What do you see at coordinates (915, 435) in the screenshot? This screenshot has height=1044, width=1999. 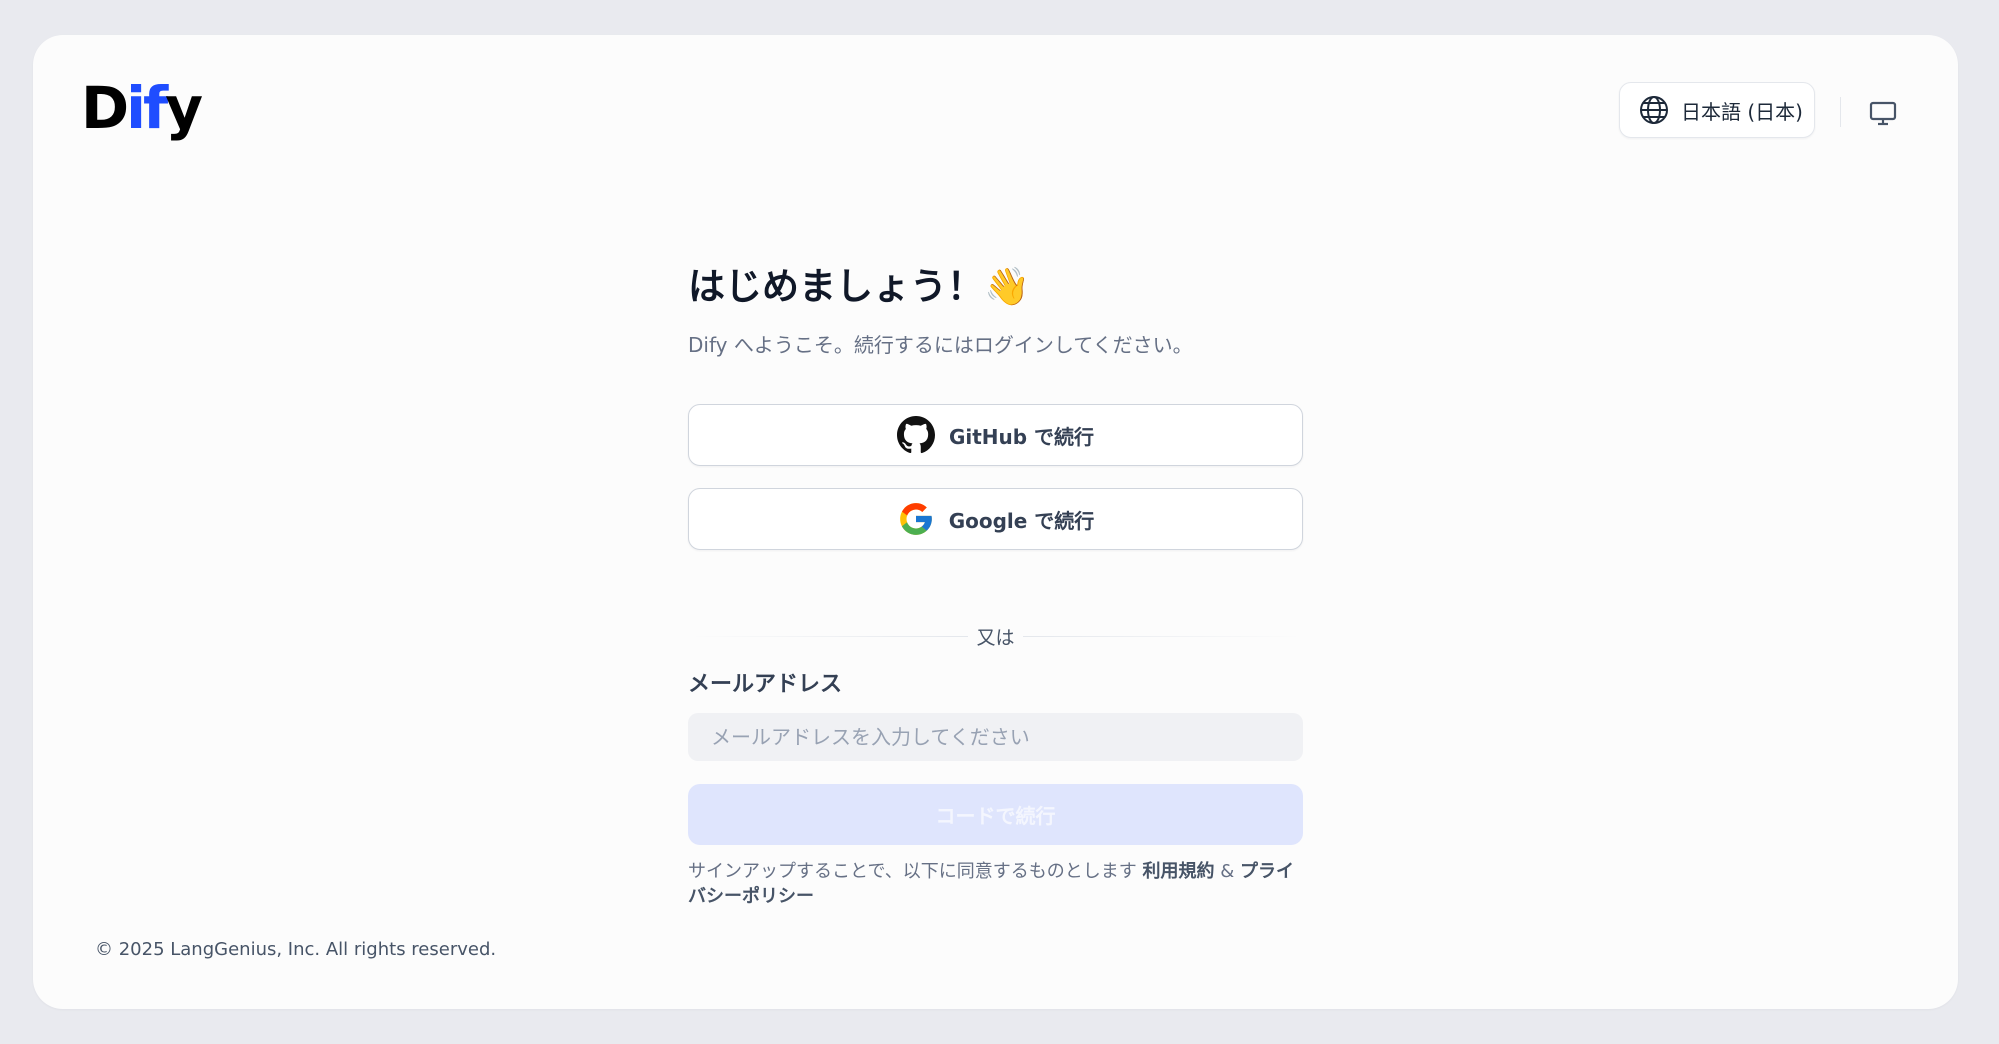 I see `github-icon` at bounding box center [915, 435].